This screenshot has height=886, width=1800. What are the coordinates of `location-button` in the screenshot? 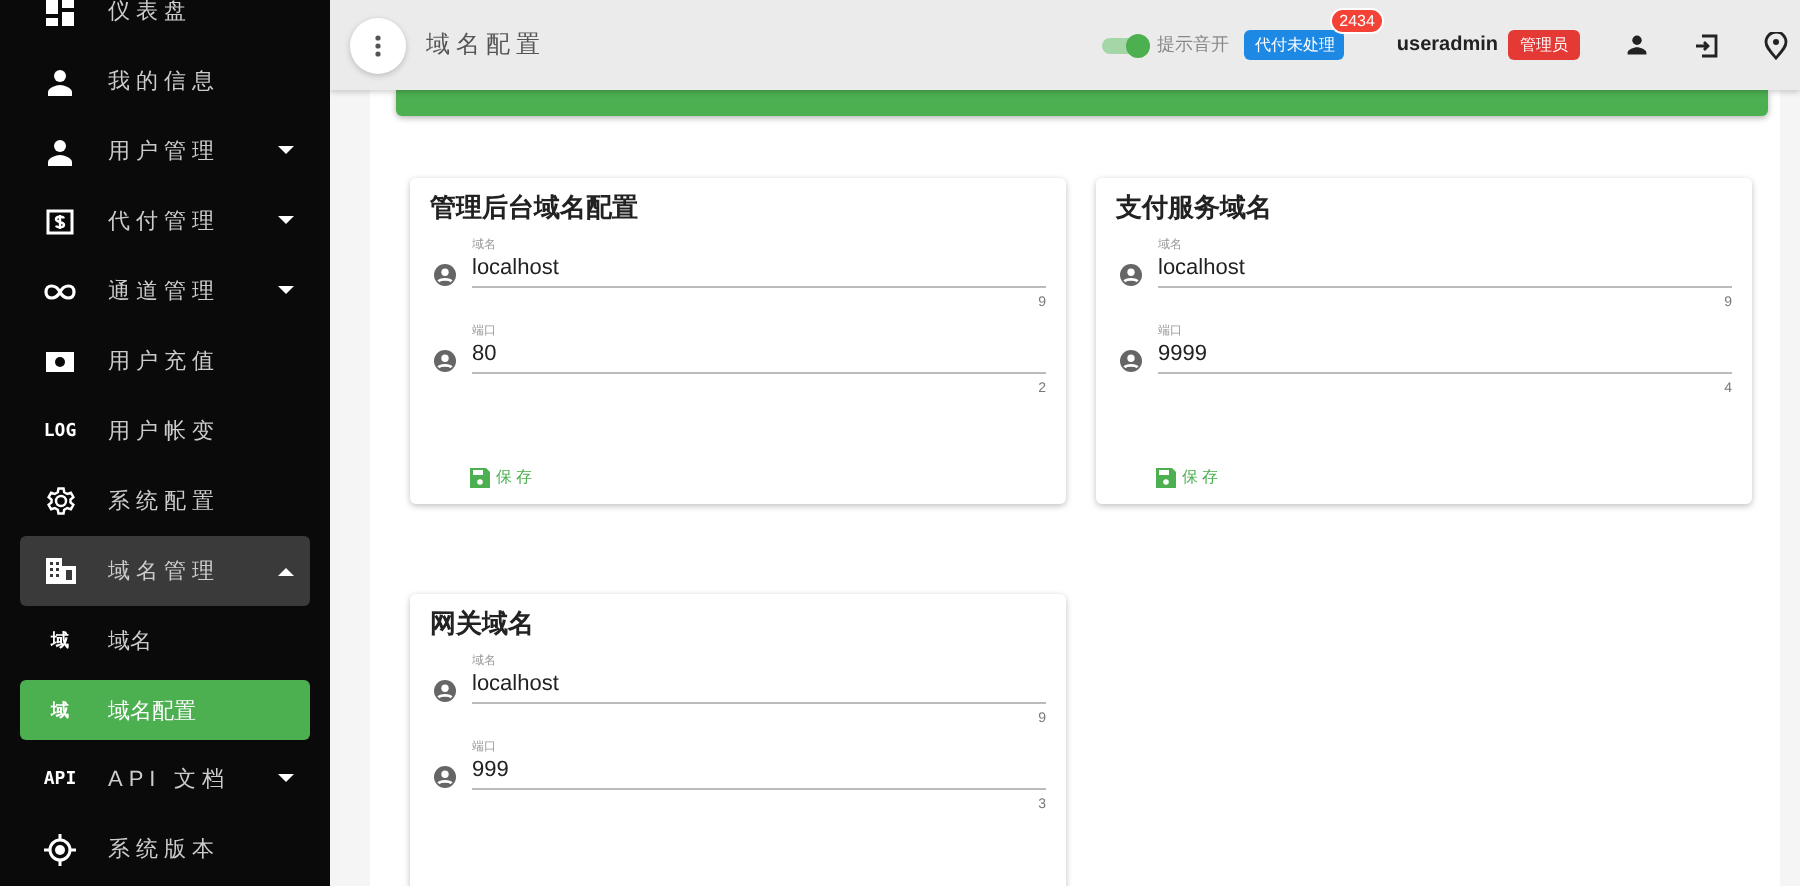 It's located at (1776, 45).